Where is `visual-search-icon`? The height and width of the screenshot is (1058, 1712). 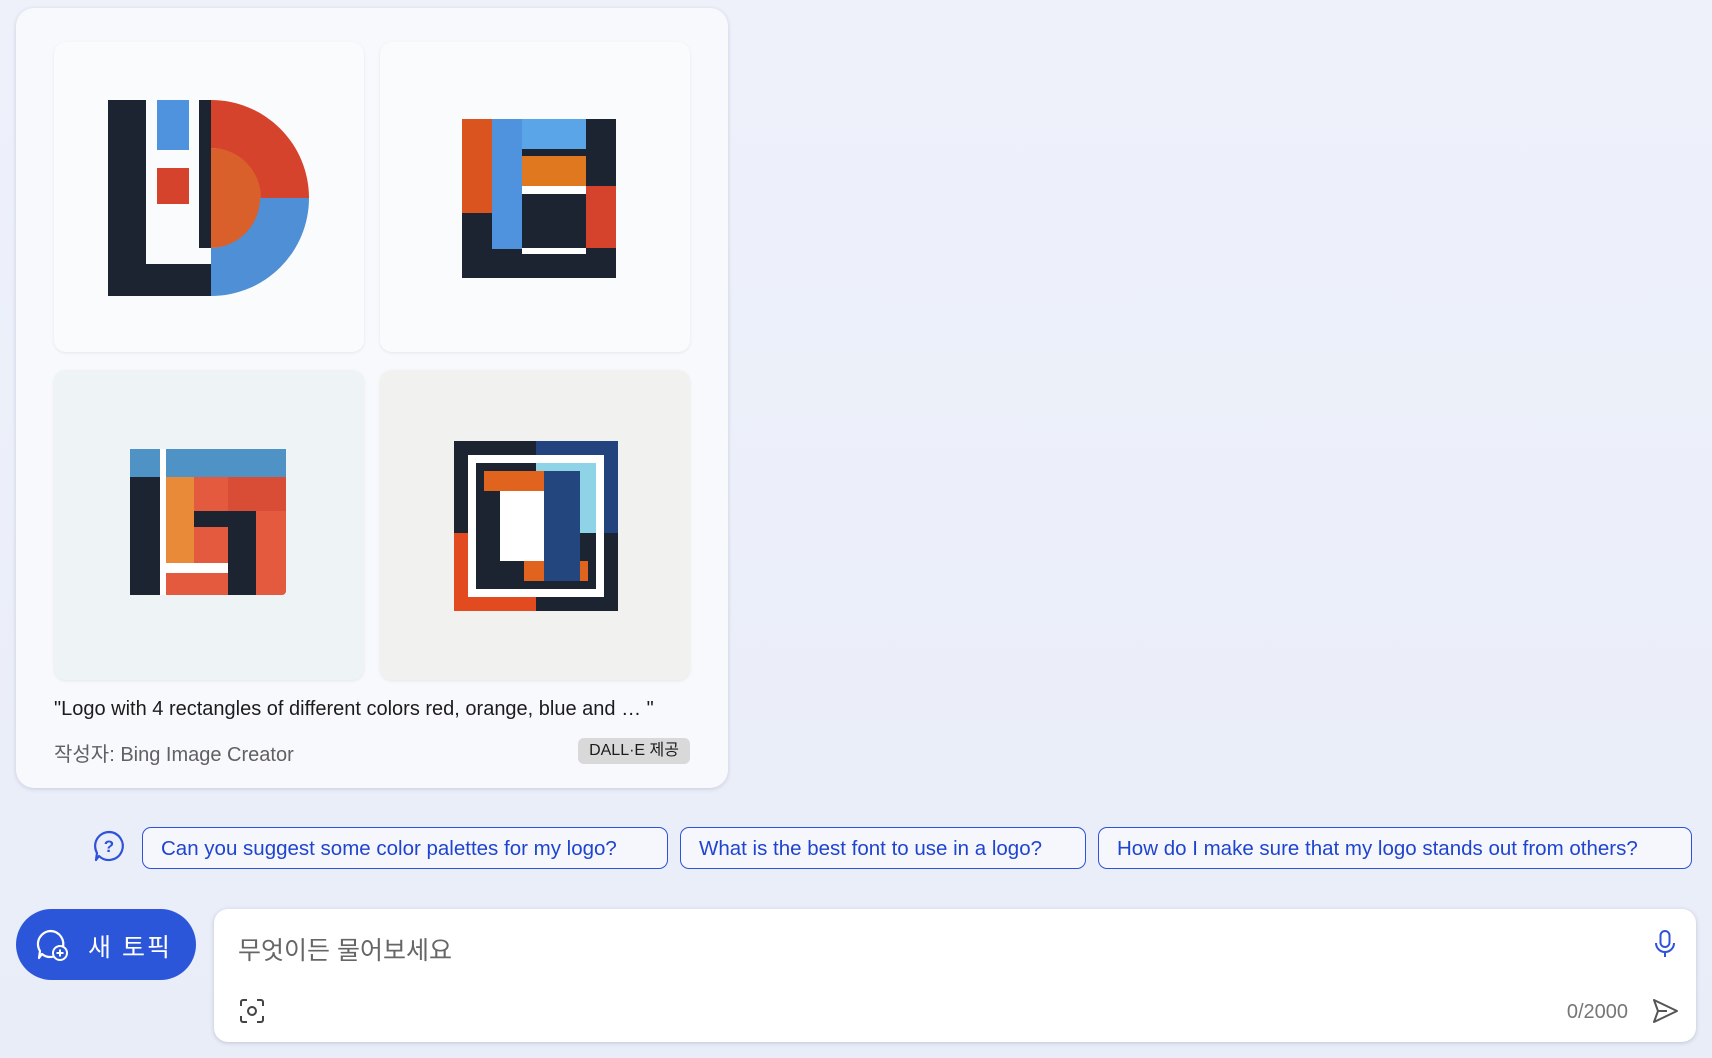 visual-search-icon is located at coordinates (252, 1013).